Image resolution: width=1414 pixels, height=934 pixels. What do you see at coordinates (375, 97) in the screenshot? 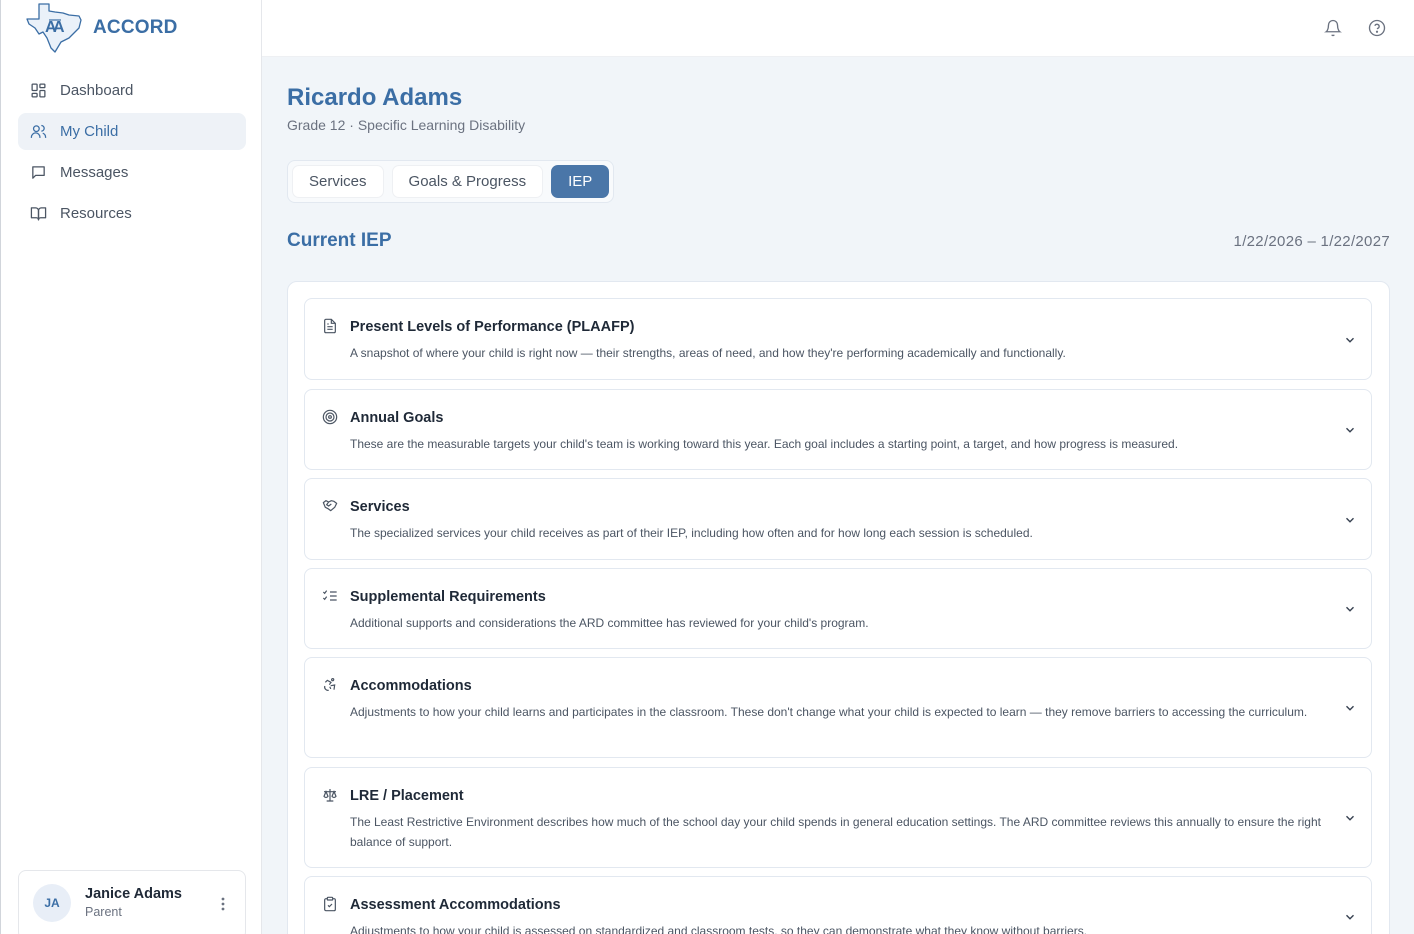
I see `student-name: Ricardo Adams` at bounding box center [375, 97].